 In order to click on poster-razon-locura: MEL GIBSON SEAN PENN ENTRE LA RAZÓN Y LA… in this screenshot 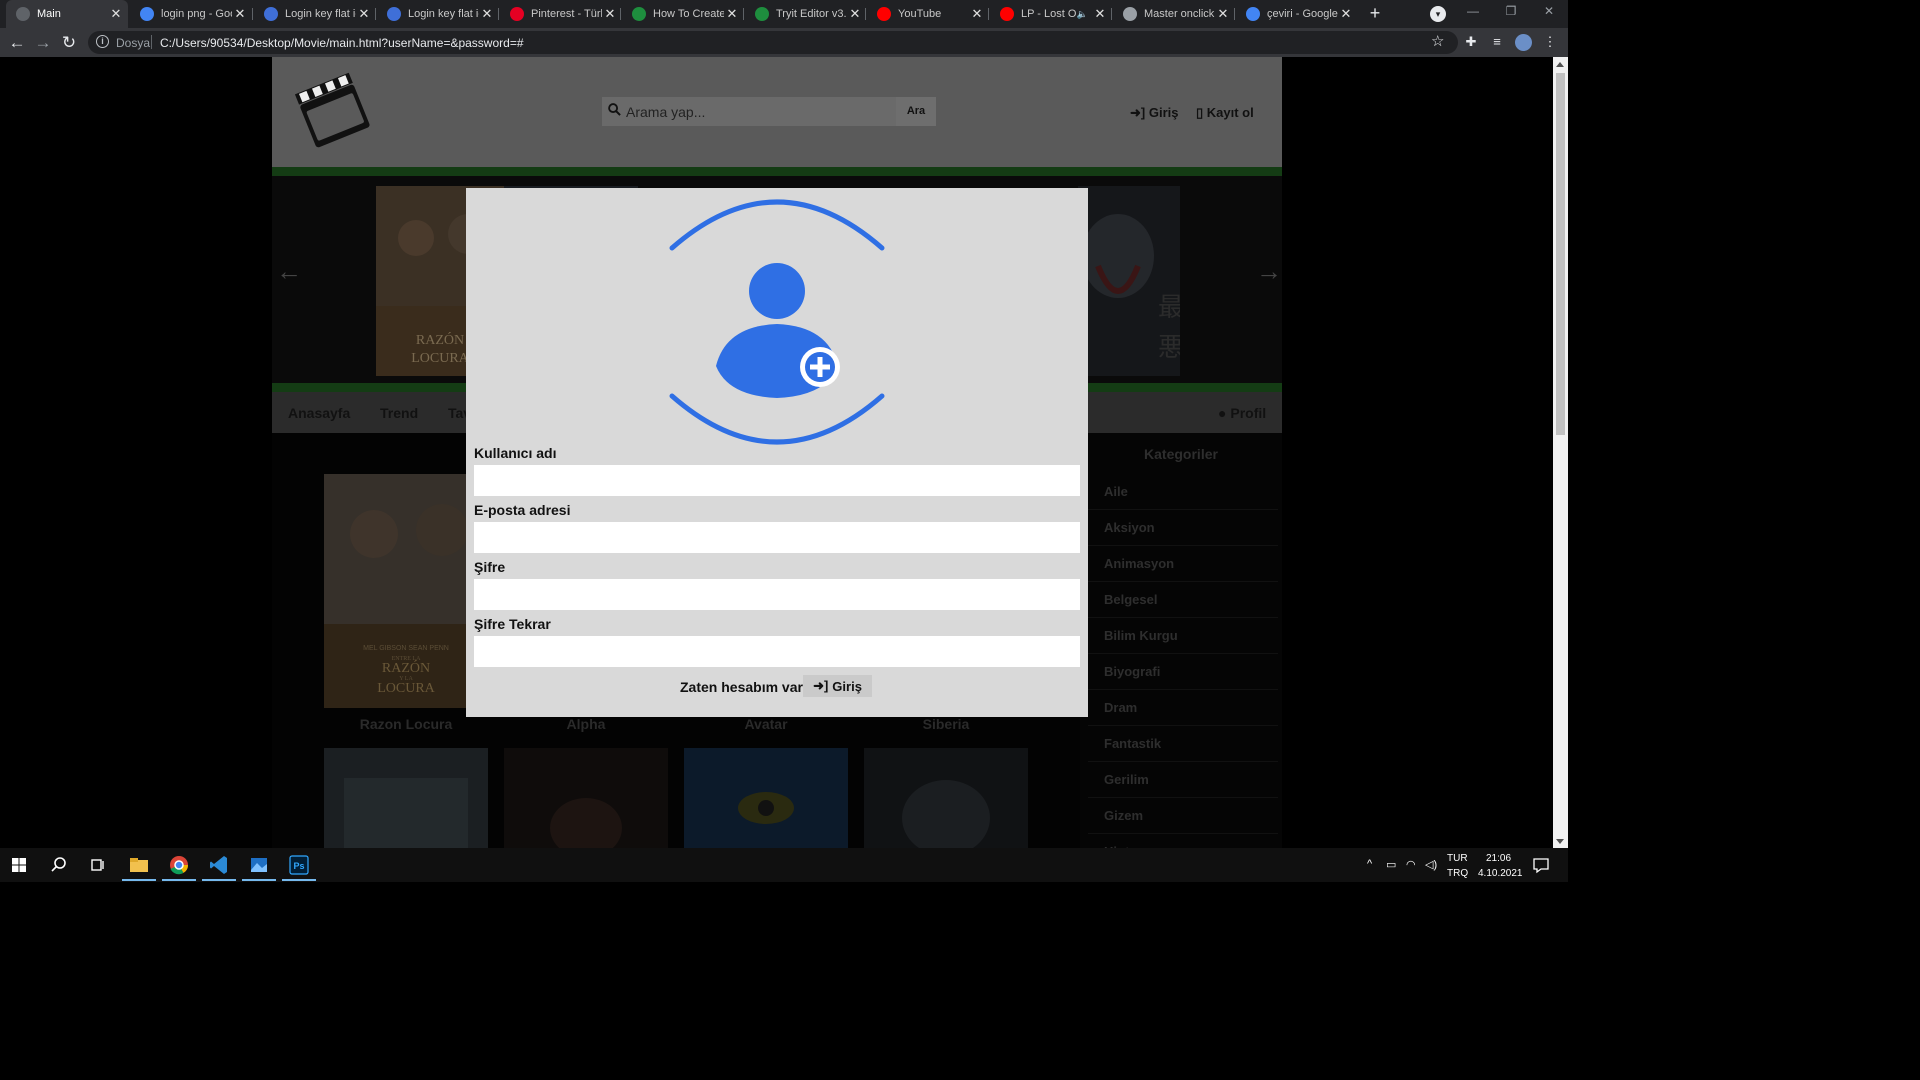, I will do `click(406, 591)`.